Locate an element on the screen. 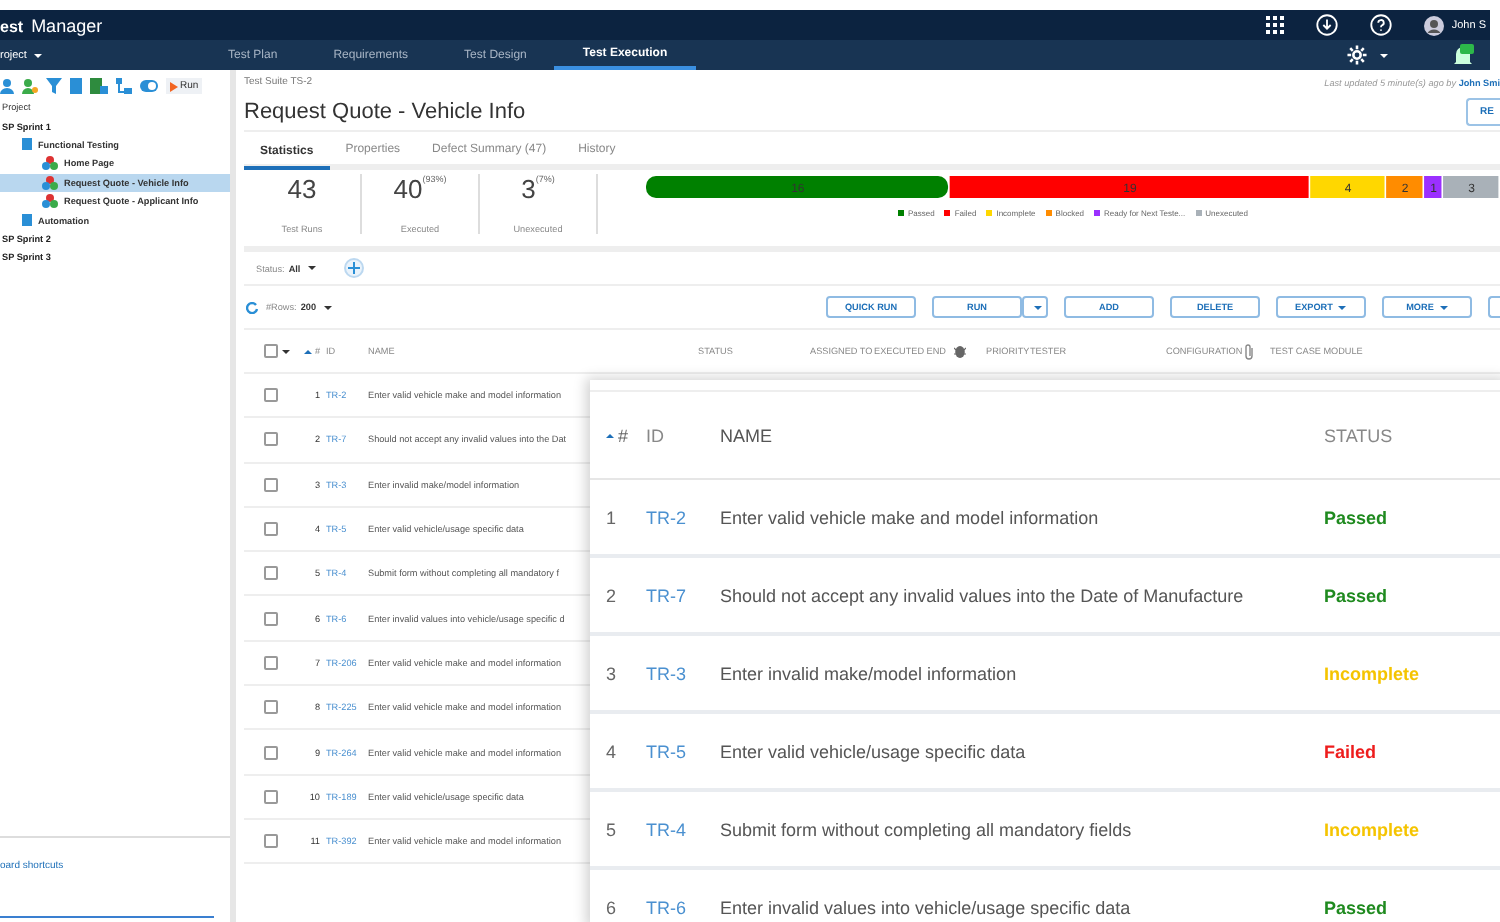  dropdown-button is located at coordinates (1035, 307).